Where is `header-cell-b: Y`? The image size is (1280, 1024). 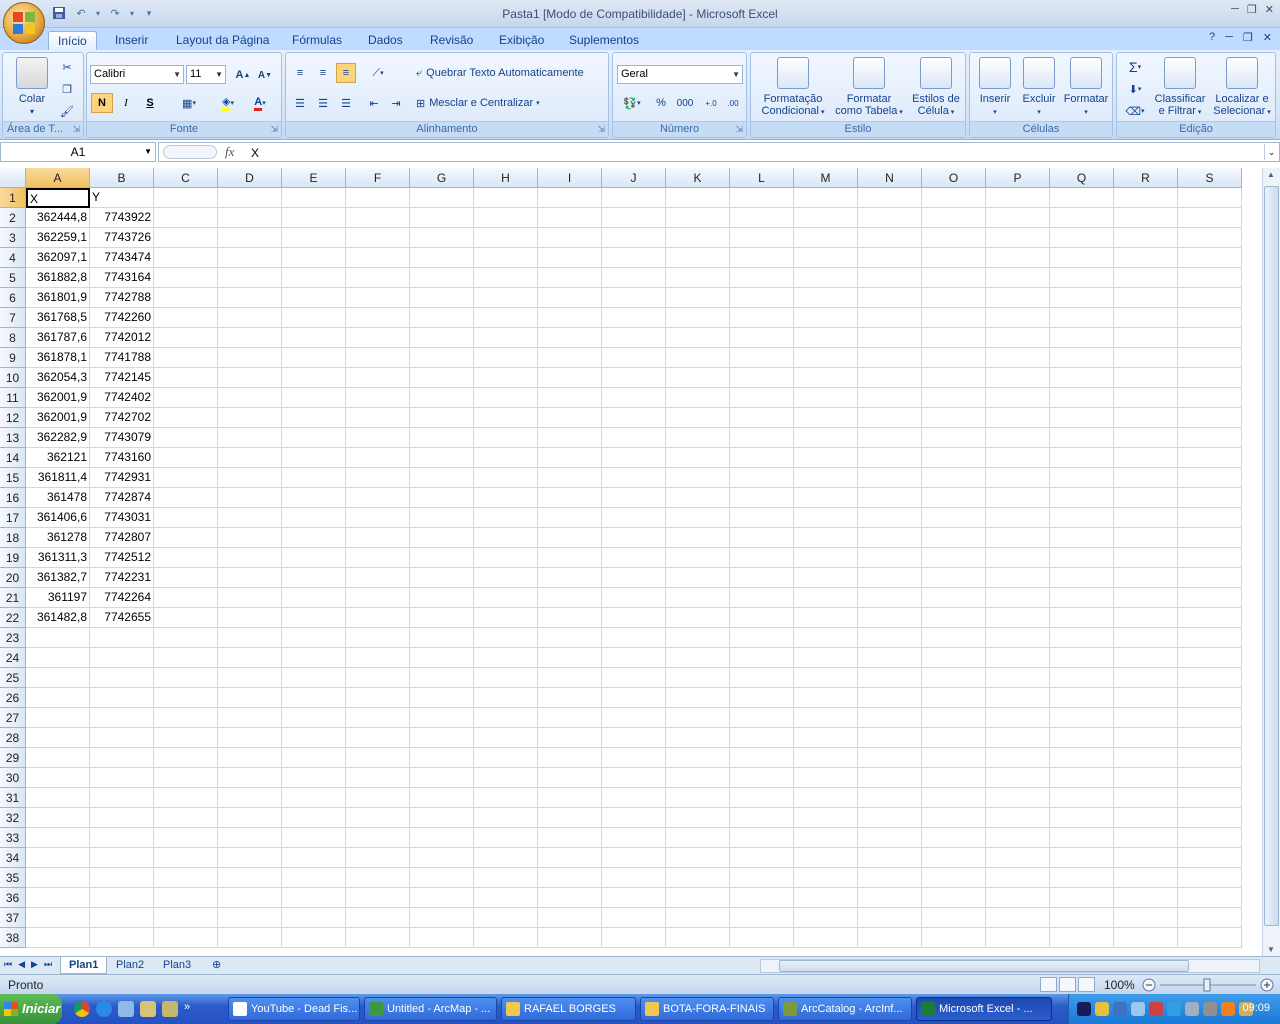 header-cell-b: Y is located at coordinates (122, 198).